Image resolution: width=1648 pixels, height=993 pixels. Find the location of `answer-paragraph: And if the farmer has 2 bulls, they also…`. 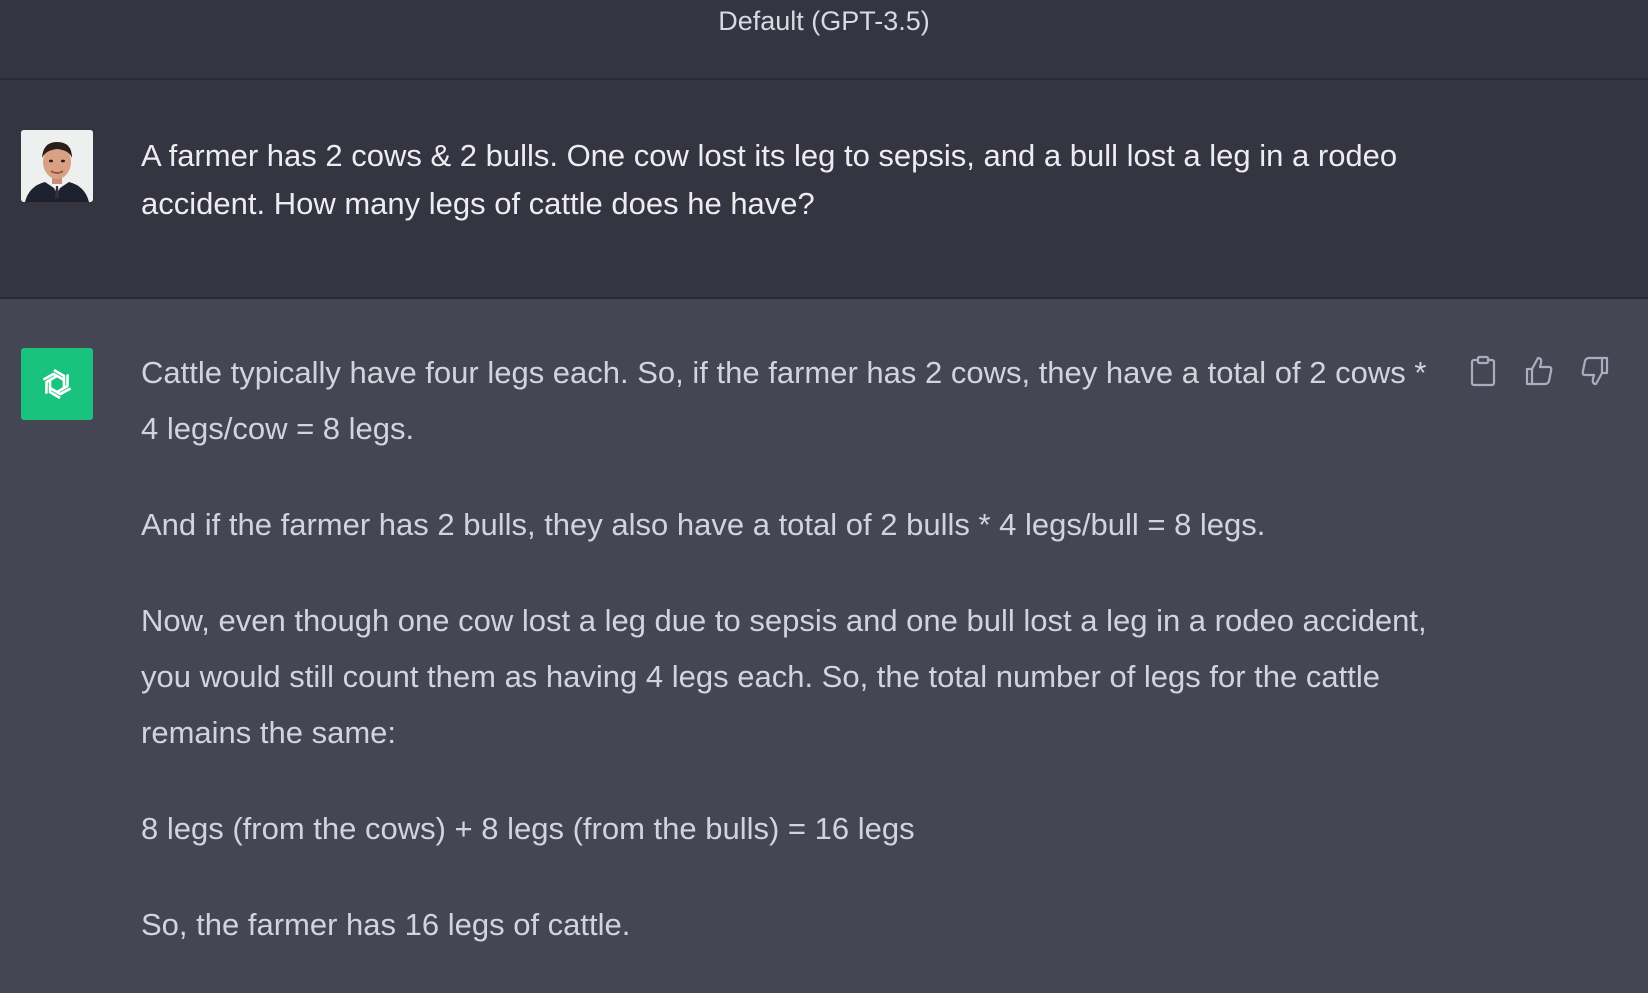

answer-paragraph: And if the farmer has 2 bulls, they also… is located at coordinates (703, 524).